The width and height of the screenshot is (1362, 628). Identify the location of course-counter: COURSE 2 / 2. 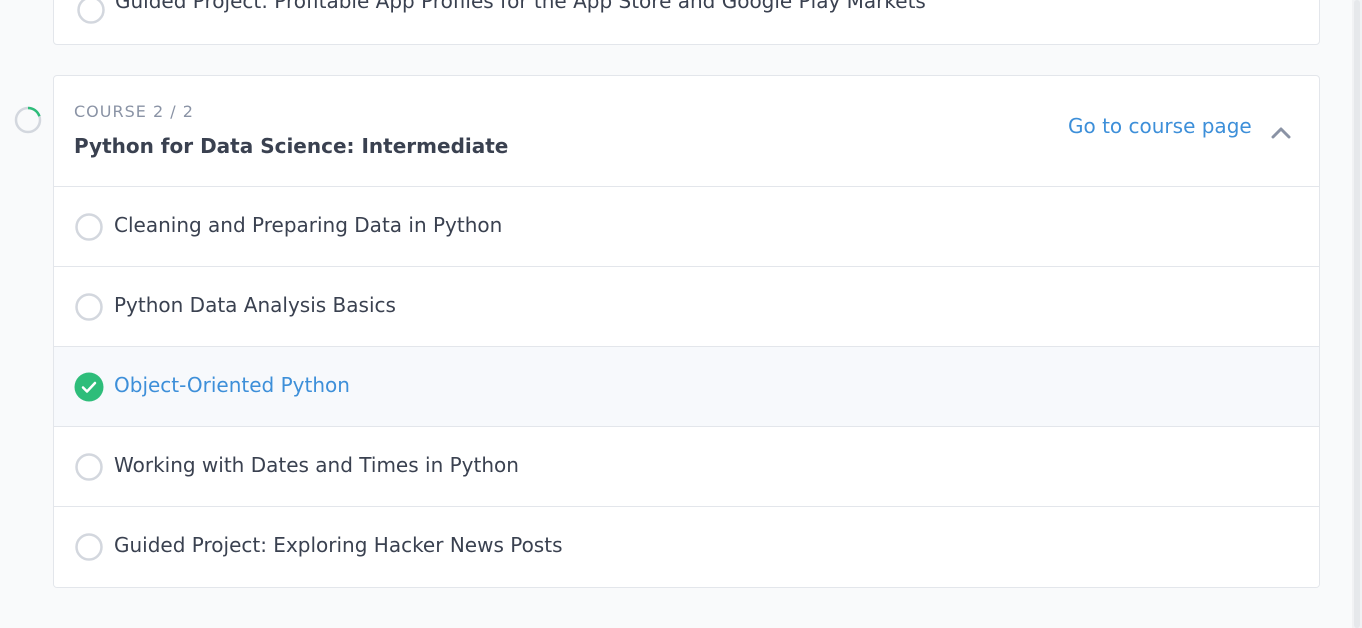
(134, 111).